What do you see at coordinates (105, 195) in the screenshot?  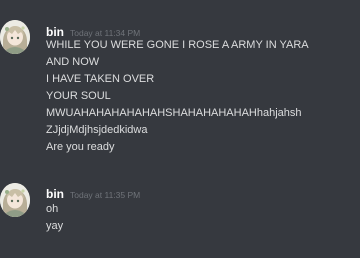 I see `timestamp: Today at 11:35 PM` at bounding box center [105, 195].